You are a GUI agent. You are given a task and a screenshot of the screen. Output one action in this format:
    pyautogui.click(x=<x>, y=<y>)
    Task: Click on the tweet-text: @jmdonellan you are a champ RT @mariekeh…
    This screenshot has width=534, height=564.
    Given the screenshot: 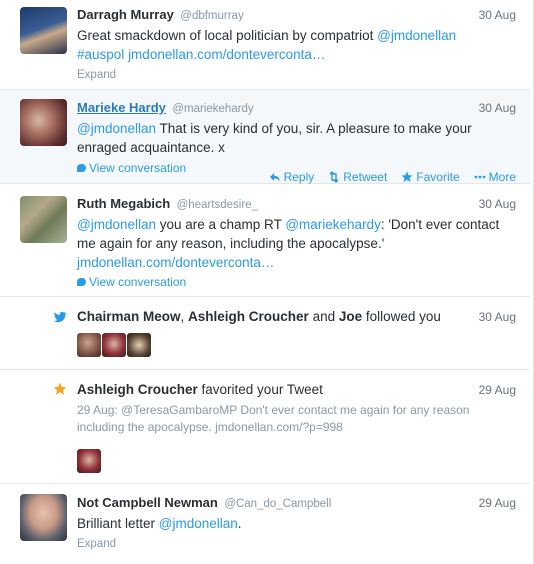 What is the action you would take?
    pyautogui.click(x=296, y=243)
    